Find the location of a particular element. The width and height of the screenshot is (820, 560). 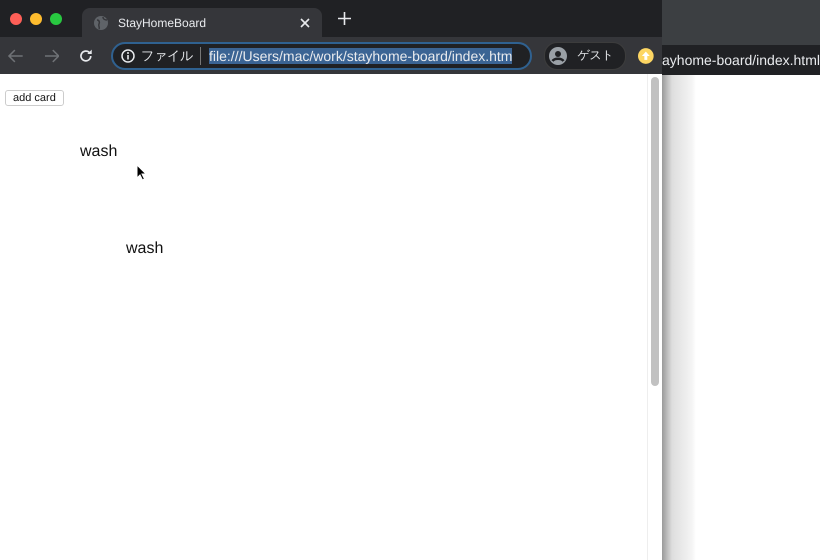

add-card-button: add card is located at coordinates (34, 98).